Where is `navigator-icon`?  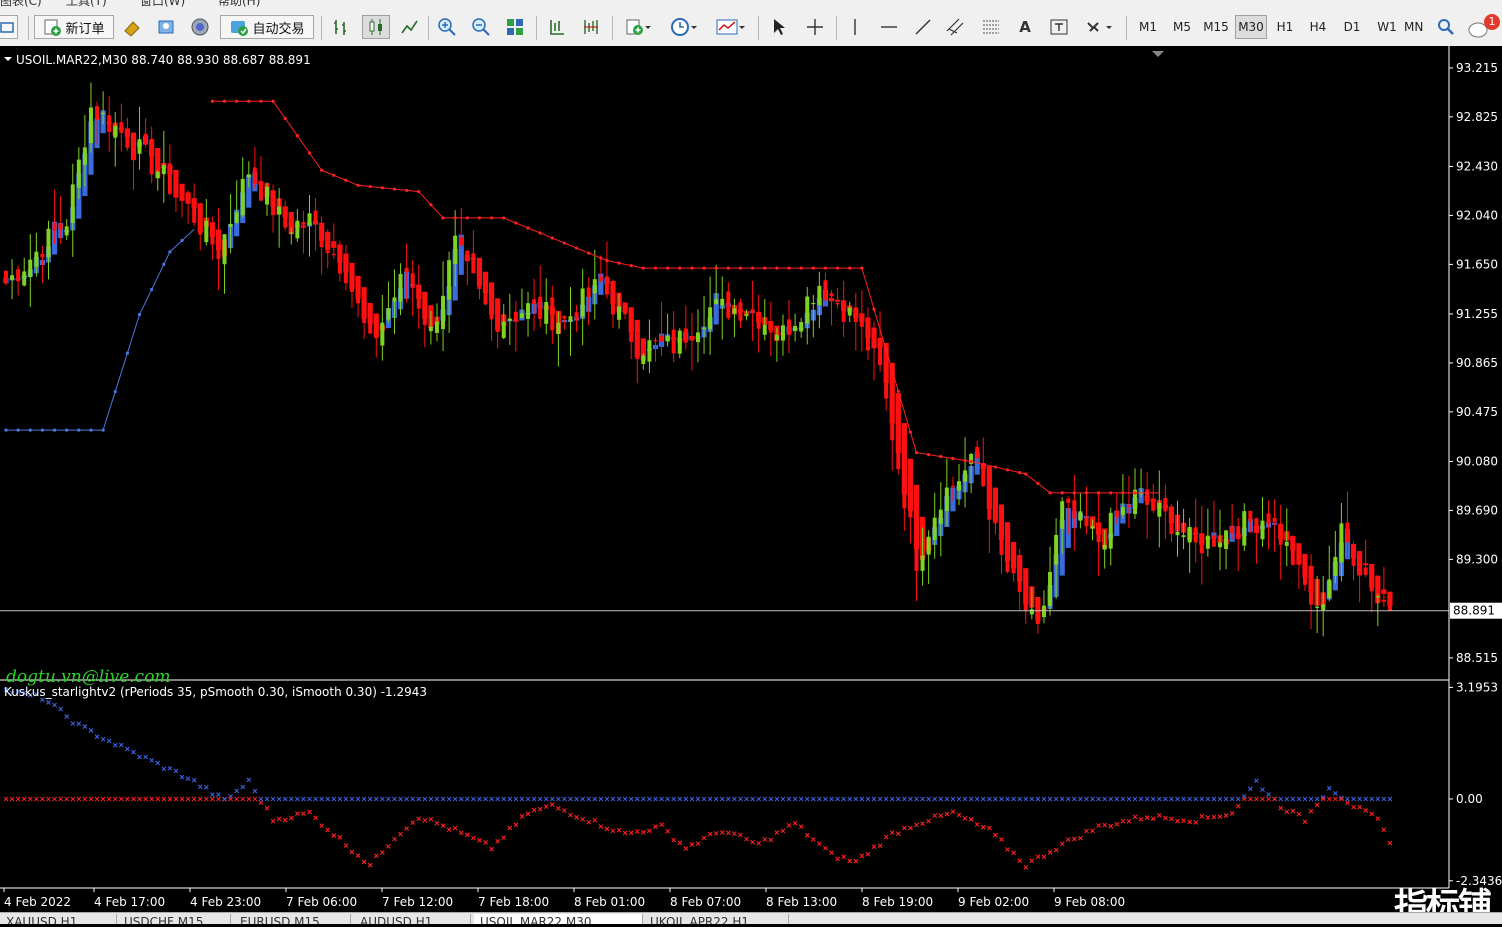
navigator-icon is located at coordinates (166, 27).